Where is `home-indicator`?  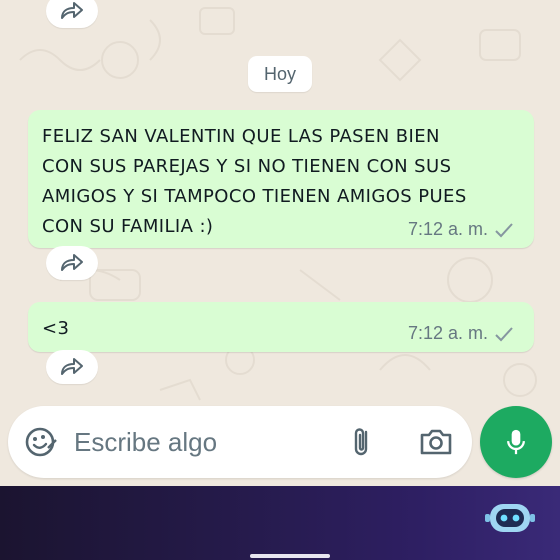
home-indicator is located at coordinates (290, 556).